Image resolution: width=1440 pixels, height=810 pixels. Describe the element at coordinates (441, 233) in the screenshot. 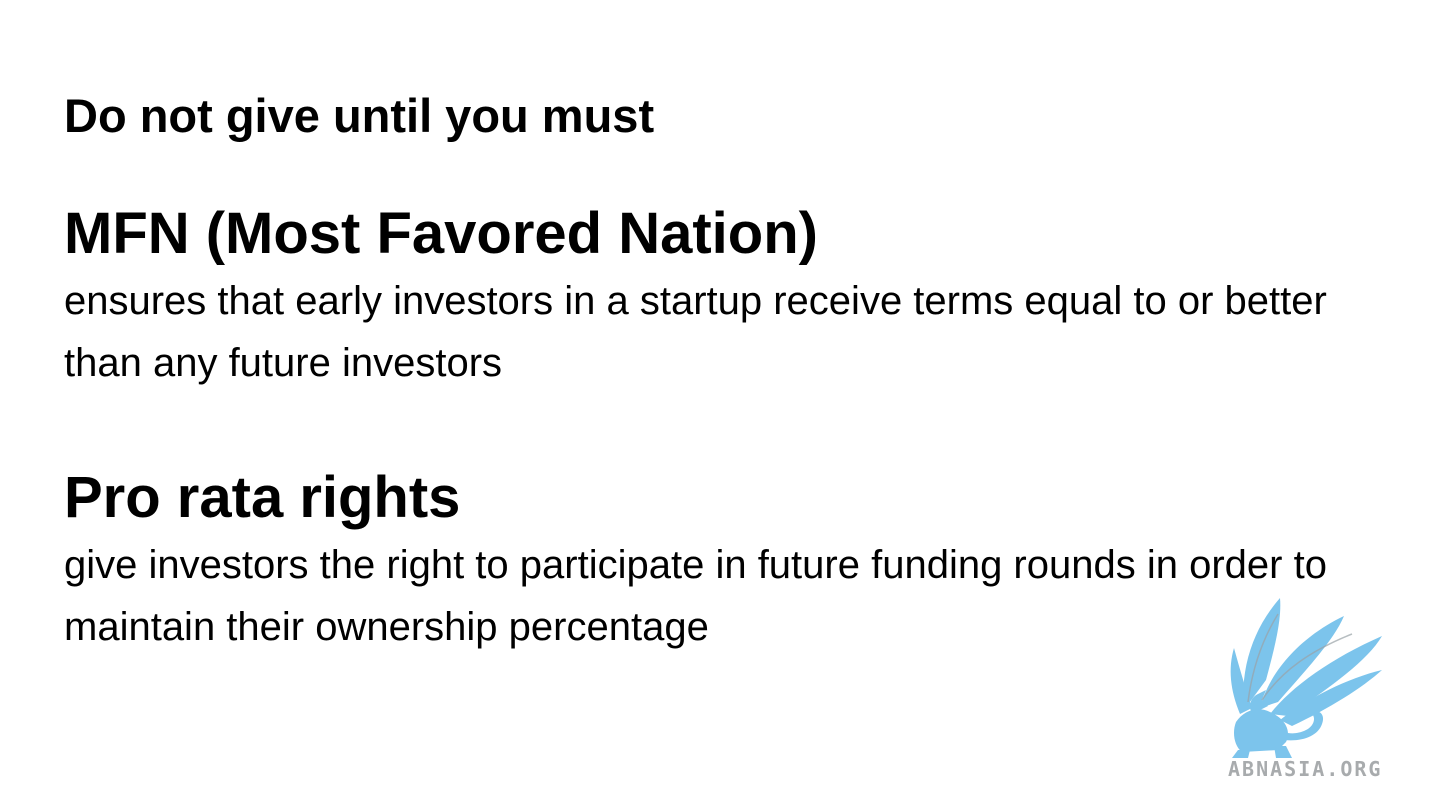

I see `mfn-title: MFN (Most Favored Nation)` at that location.